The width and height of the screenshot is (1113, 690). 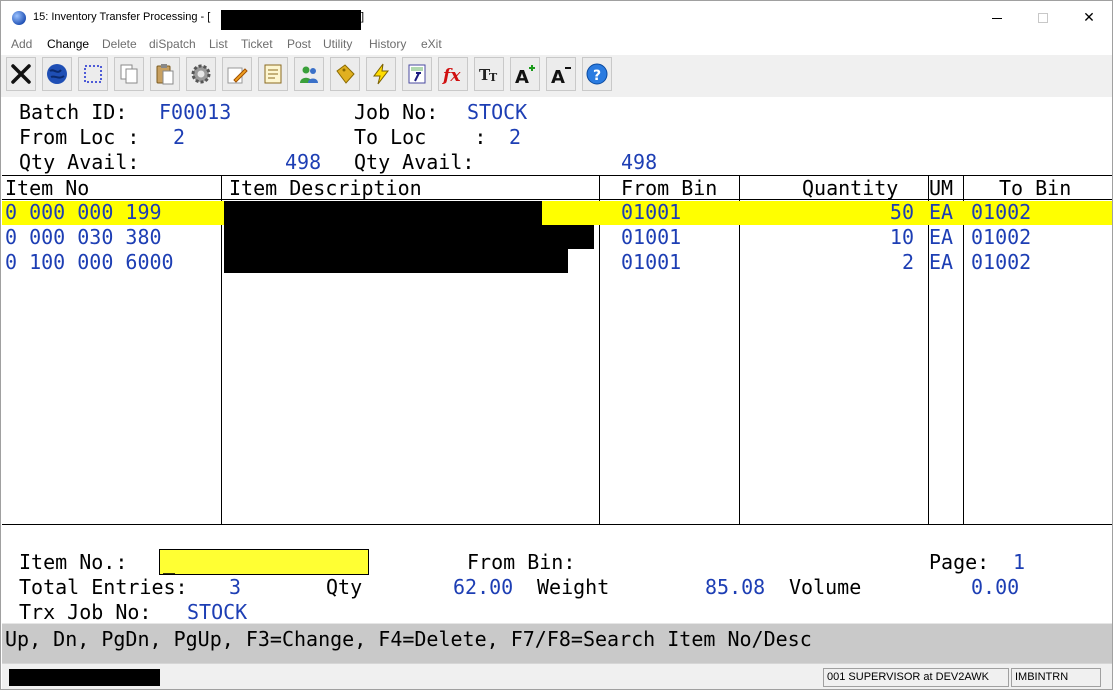 I want to click on job-no-label: Job No:, so click(x=396, y=112).